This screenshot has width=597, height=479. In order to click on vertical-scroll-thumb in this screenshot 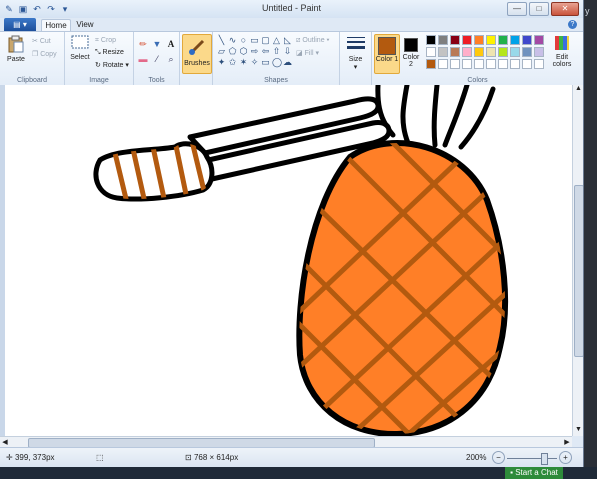, I will do `click(578, 271)`.